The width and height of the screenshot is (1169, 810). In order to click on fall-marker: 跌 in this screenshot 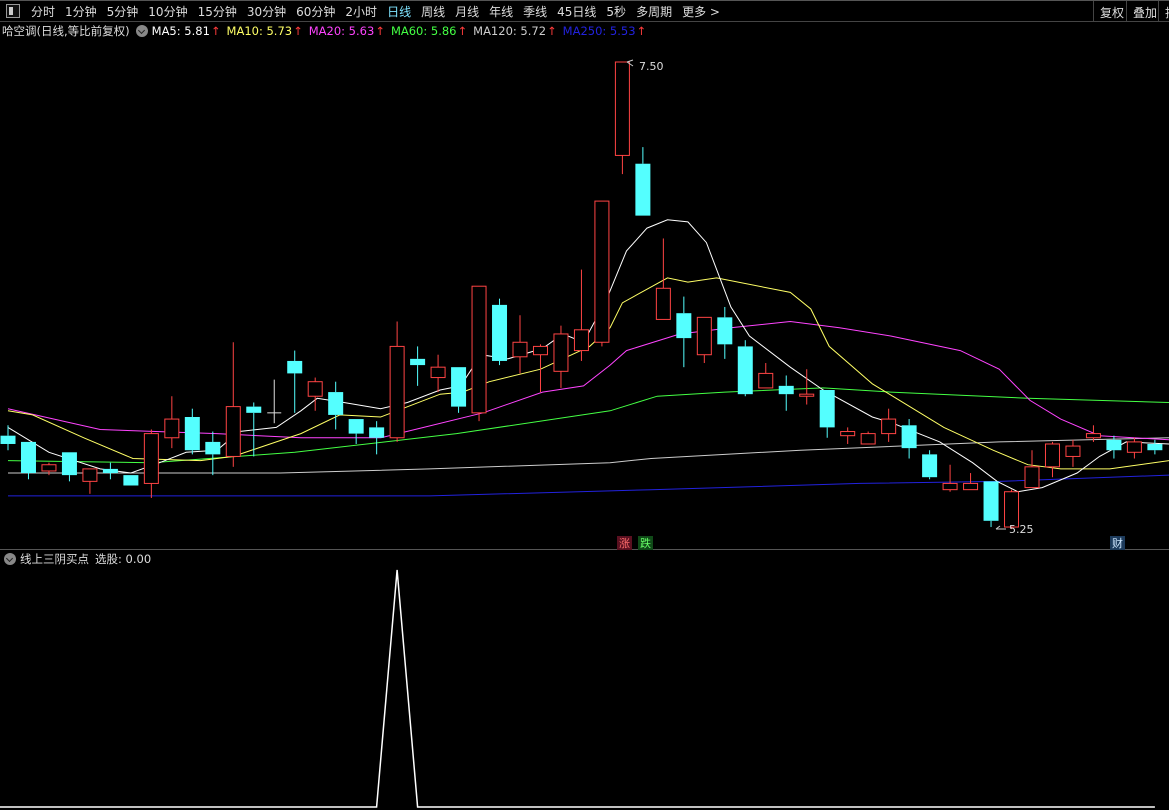, I will do `click(645, 543)`.